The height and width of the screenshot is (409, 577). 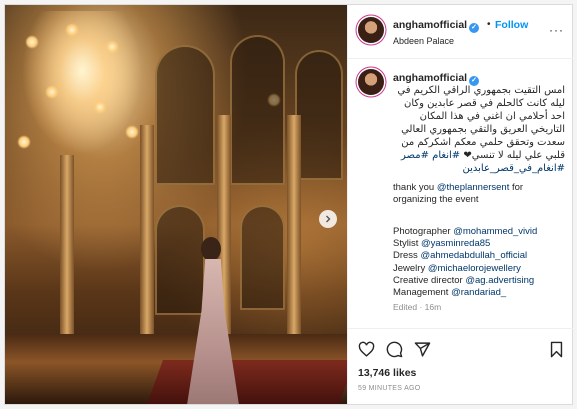 What do you see at coordinates (460, 349) in the screenshot?
I see `action-bar` at bounding box center [460, 349].